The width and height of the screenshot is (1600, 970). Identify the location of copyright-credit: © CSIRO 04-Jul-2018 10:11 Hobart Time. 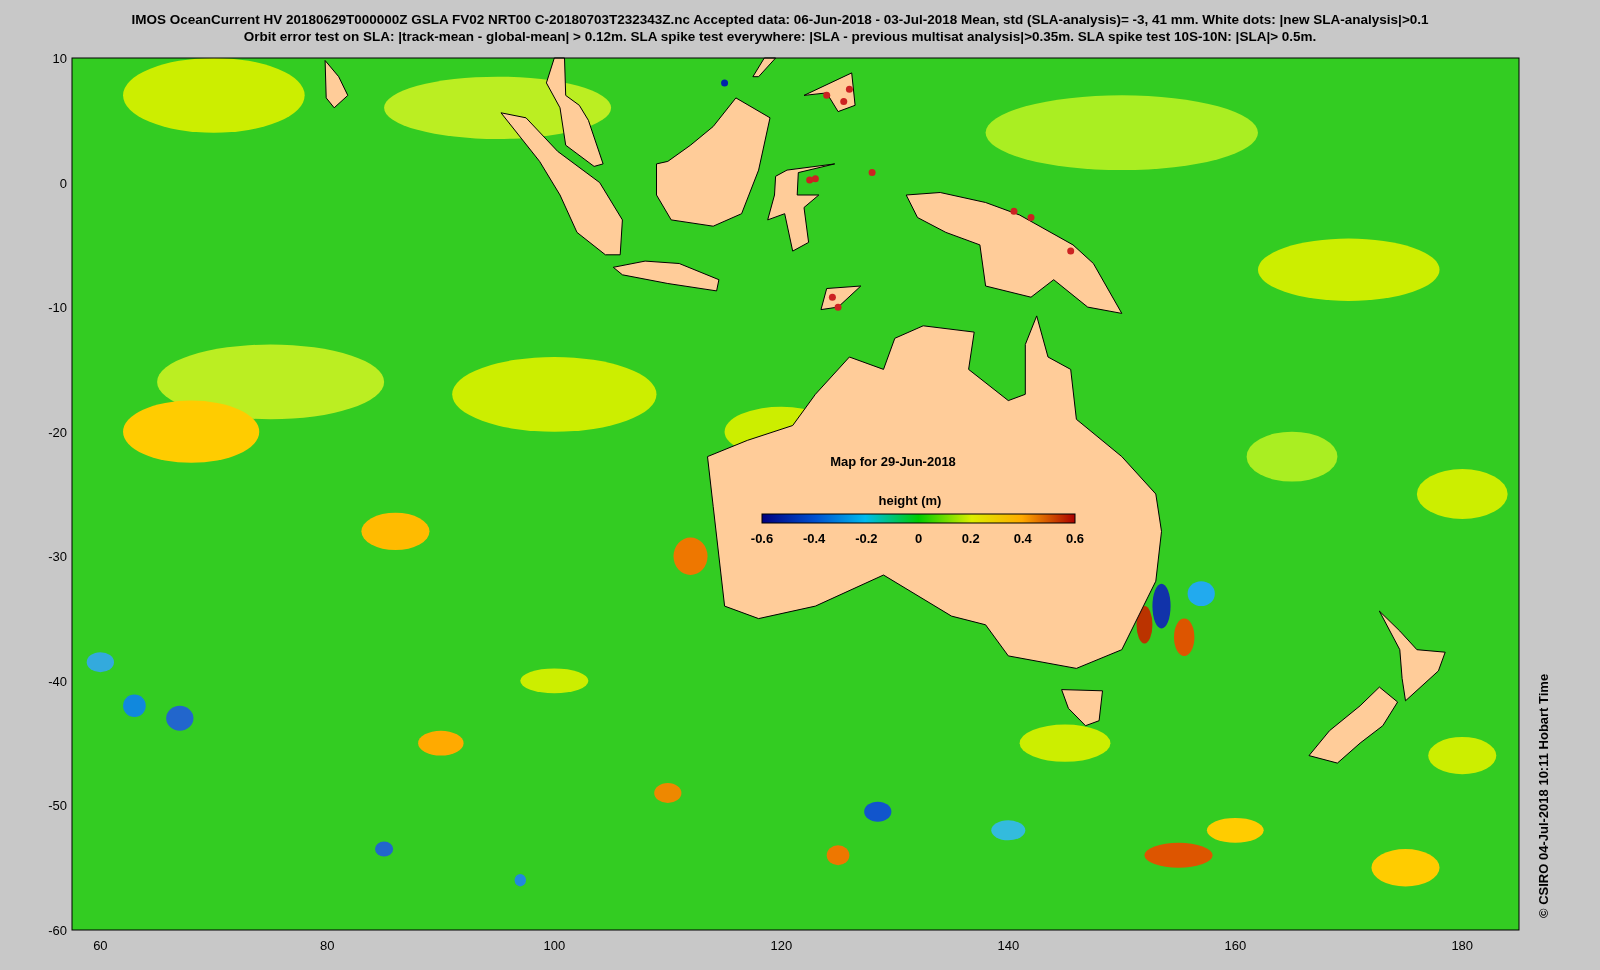
(1543, 795).